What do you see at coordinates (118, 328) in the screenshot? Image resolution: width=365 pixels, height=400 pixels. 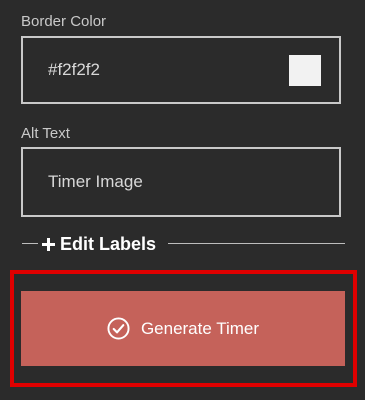 I see `check-circle-icon` at bounding box center [118, 328].